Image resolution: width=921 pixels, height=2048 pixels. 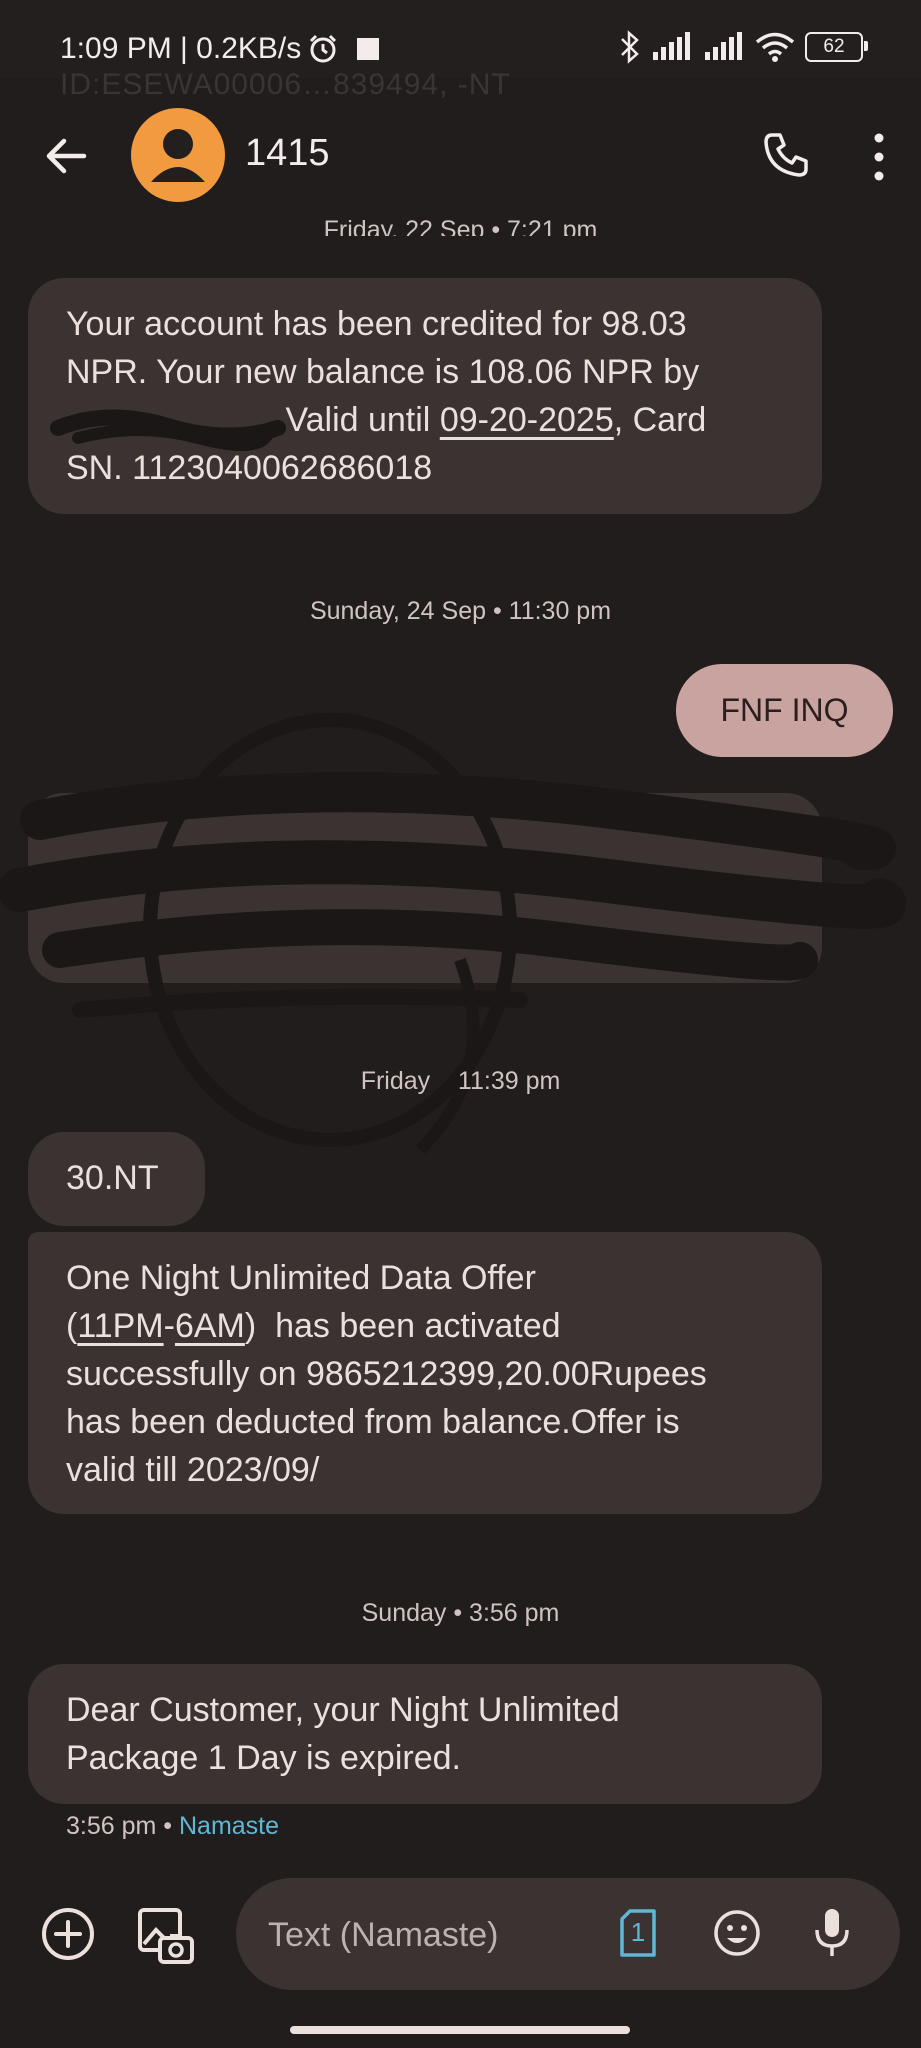 I want to click on status-left: 1:09 PM | 0.2KB/s, so click(x=220, y=49).